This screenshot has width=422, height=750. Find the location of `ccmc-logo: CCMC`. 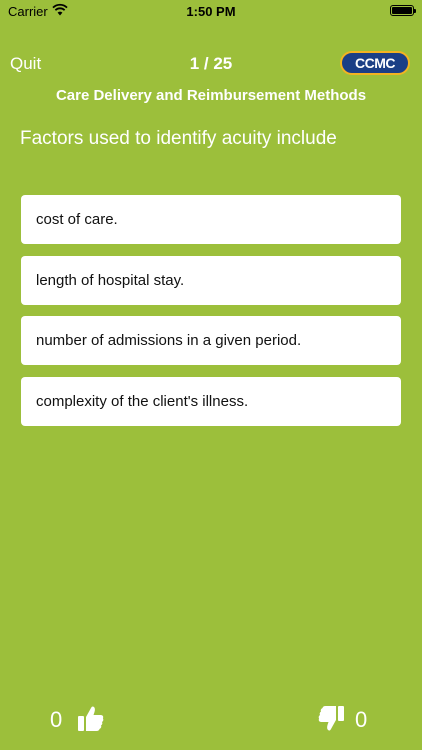

ccmc-logo: CCMC is located at coordinates (375, 63).